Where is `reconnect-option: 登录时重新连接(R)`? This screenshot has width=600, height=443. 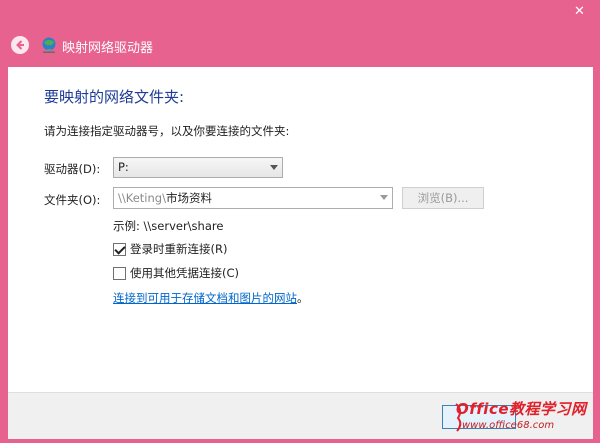
reconnect-option: 登录时重新连接(R) is located at coordinates (170, 249).